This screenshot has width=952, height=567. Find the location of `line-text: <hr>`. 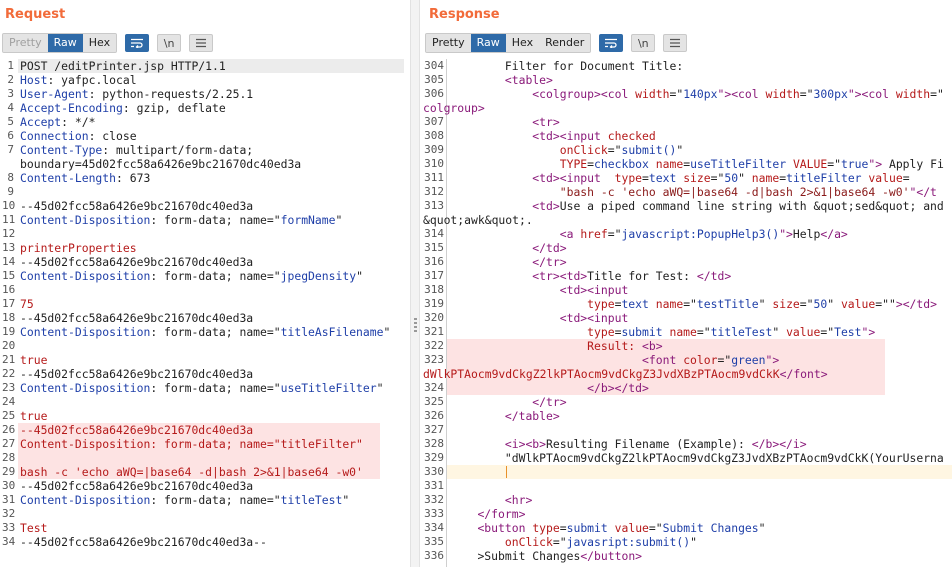

line-text: <hr> is located at coordinates (518, 500).